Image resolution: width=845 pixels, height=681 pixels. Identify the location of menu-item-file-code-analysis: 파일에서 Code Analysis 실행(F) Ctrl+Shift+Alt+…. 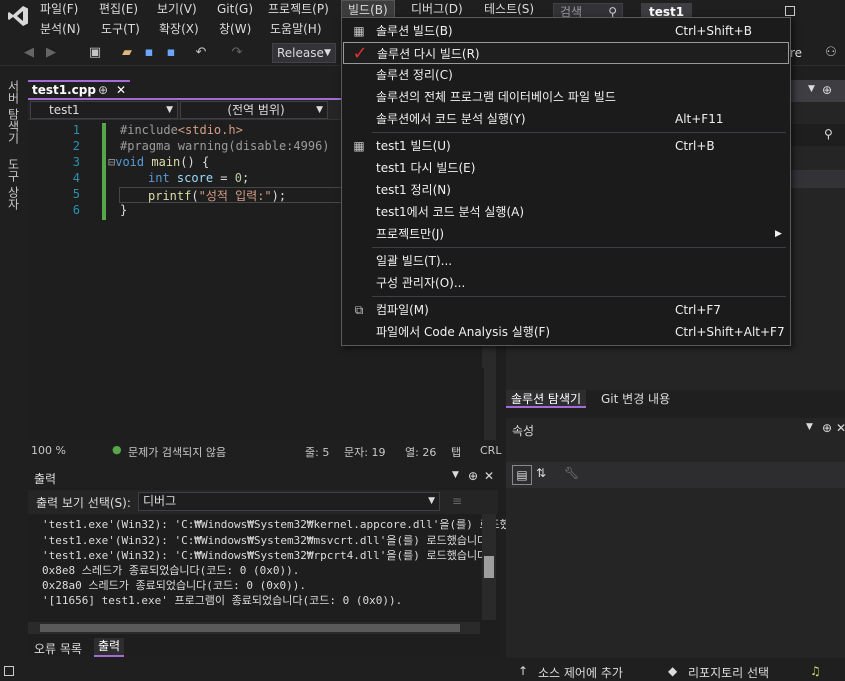
(566, 332).